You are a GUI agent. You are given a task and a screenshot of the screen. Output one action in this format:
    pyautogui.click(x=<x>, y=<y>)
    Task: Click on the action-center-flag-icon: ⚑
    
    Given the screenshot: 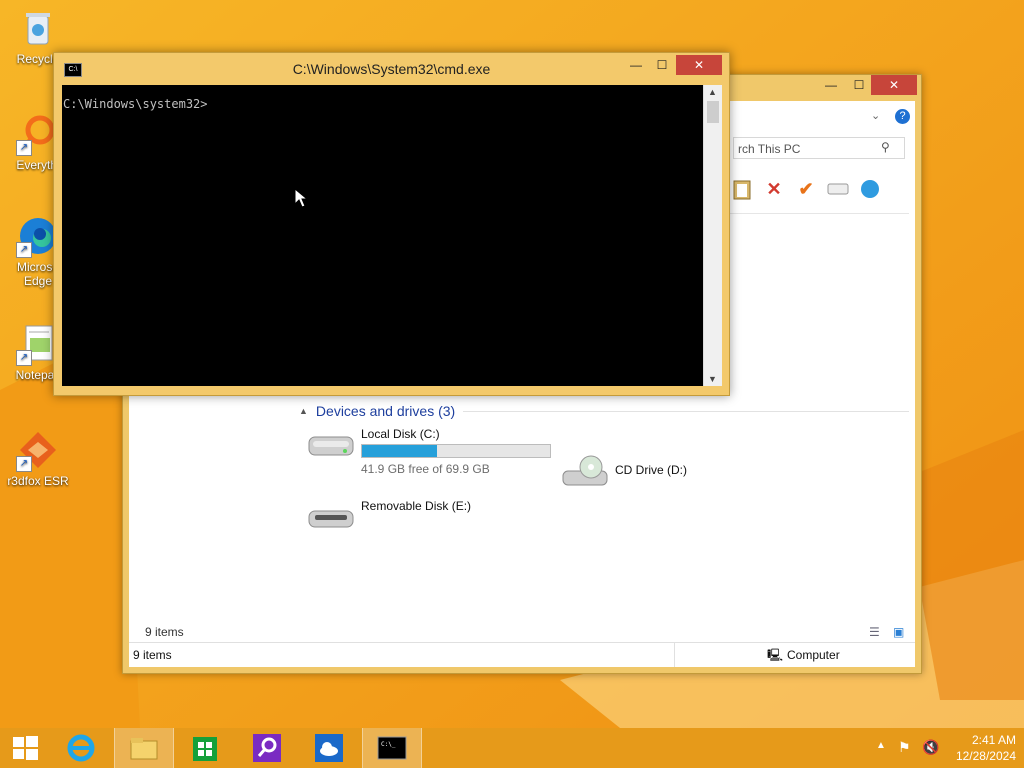 What is the action you would take?
    pyautogui.click(x=904, y=747)
    